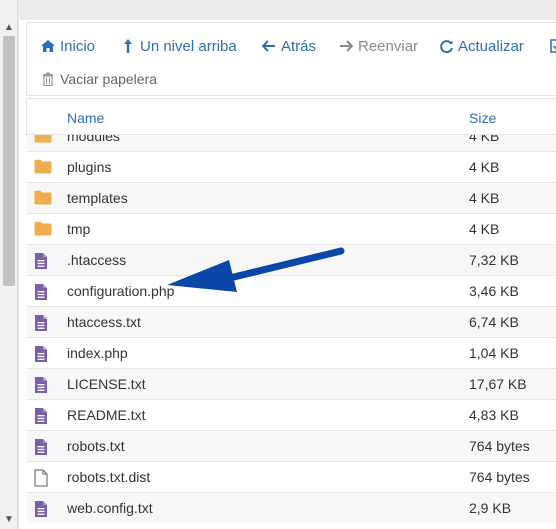 Image resolution: width=556 pixels, height=529 pixels. What do you see at coordinates (291, 197) in the screenshot?
I see `table-row: templates 4 KB` at bounding box center [291, 197].